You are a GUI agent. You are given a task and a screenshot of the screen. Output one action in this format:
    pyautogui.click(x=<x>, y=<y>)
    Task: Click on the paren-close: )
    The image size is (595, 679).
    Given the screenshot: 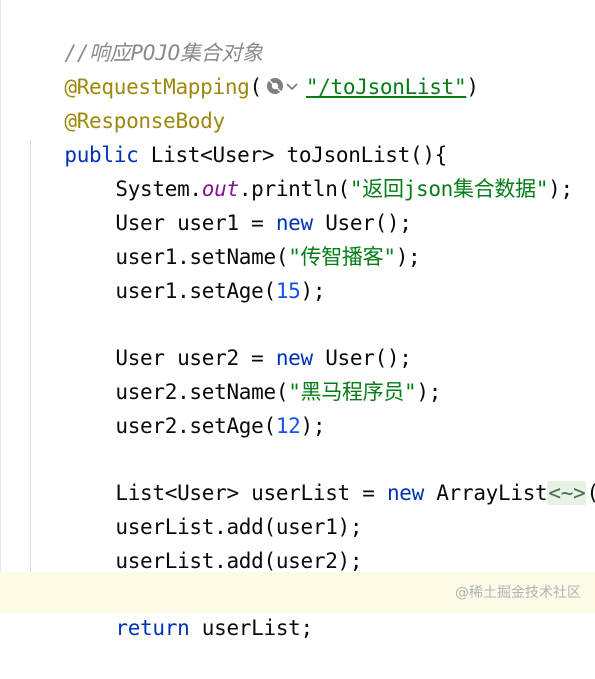 What is the action you would take?
    pyautogui.click(x=472, y=87)
    